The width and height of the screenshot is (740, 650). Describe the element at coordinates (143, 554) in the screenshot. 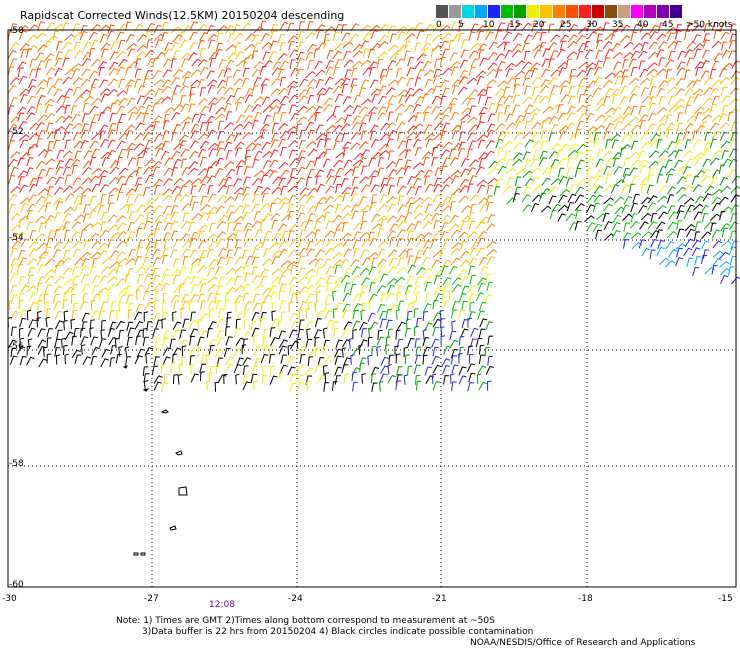

I see `island-outline` at that location.